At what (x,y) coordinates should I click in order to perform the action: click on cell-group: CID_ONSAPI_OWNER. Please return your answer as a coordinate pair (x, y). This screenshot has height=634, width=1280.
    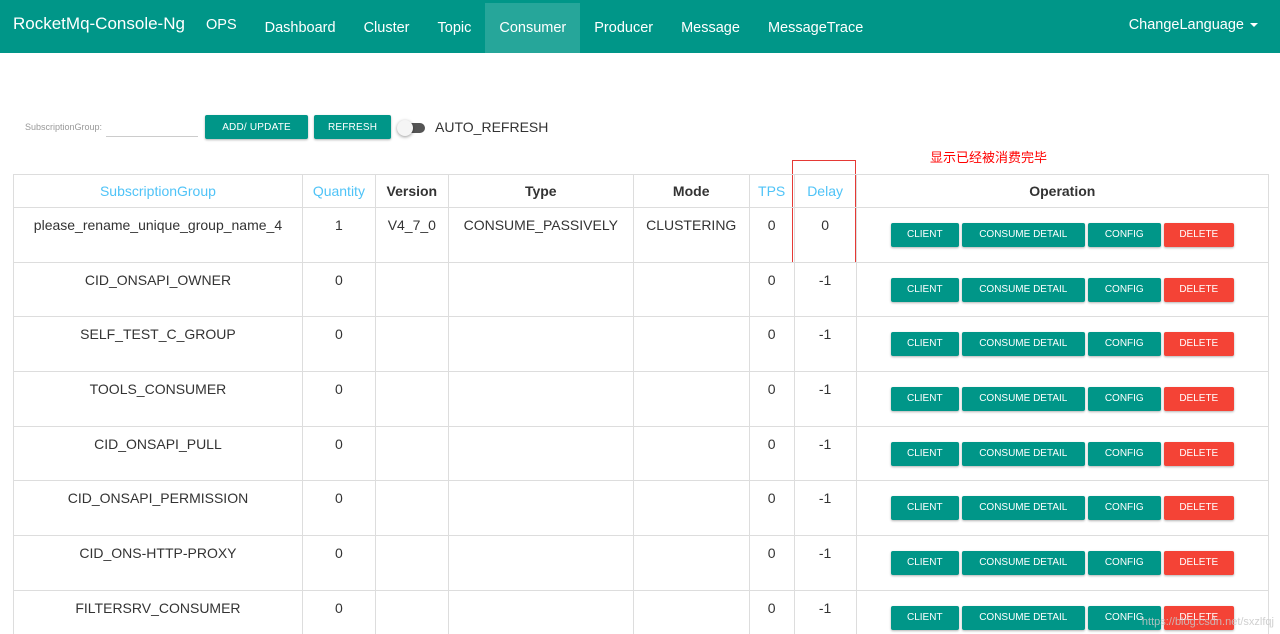
    Looking at the image, I should click on (158, 289).